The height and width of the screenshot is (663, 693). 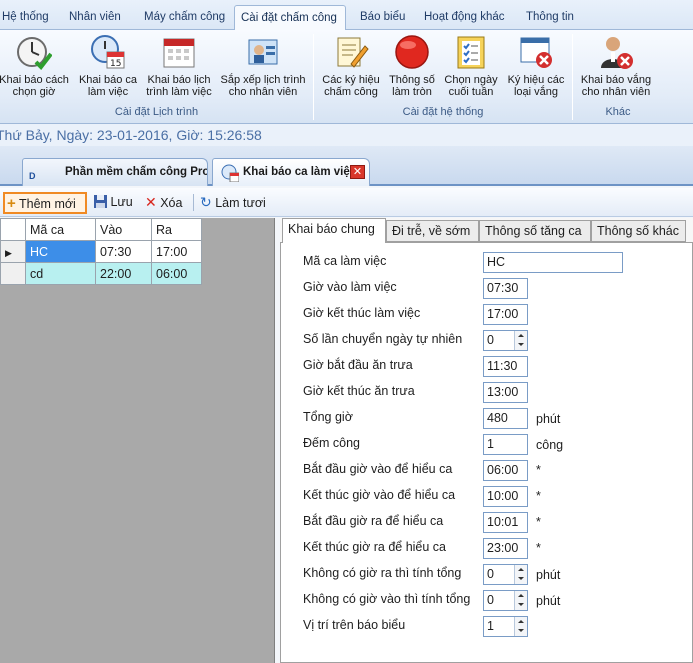 I want to click on label-so-lan: Số lần chuyển ngày tự nhiên, so click(x=383, y=339).